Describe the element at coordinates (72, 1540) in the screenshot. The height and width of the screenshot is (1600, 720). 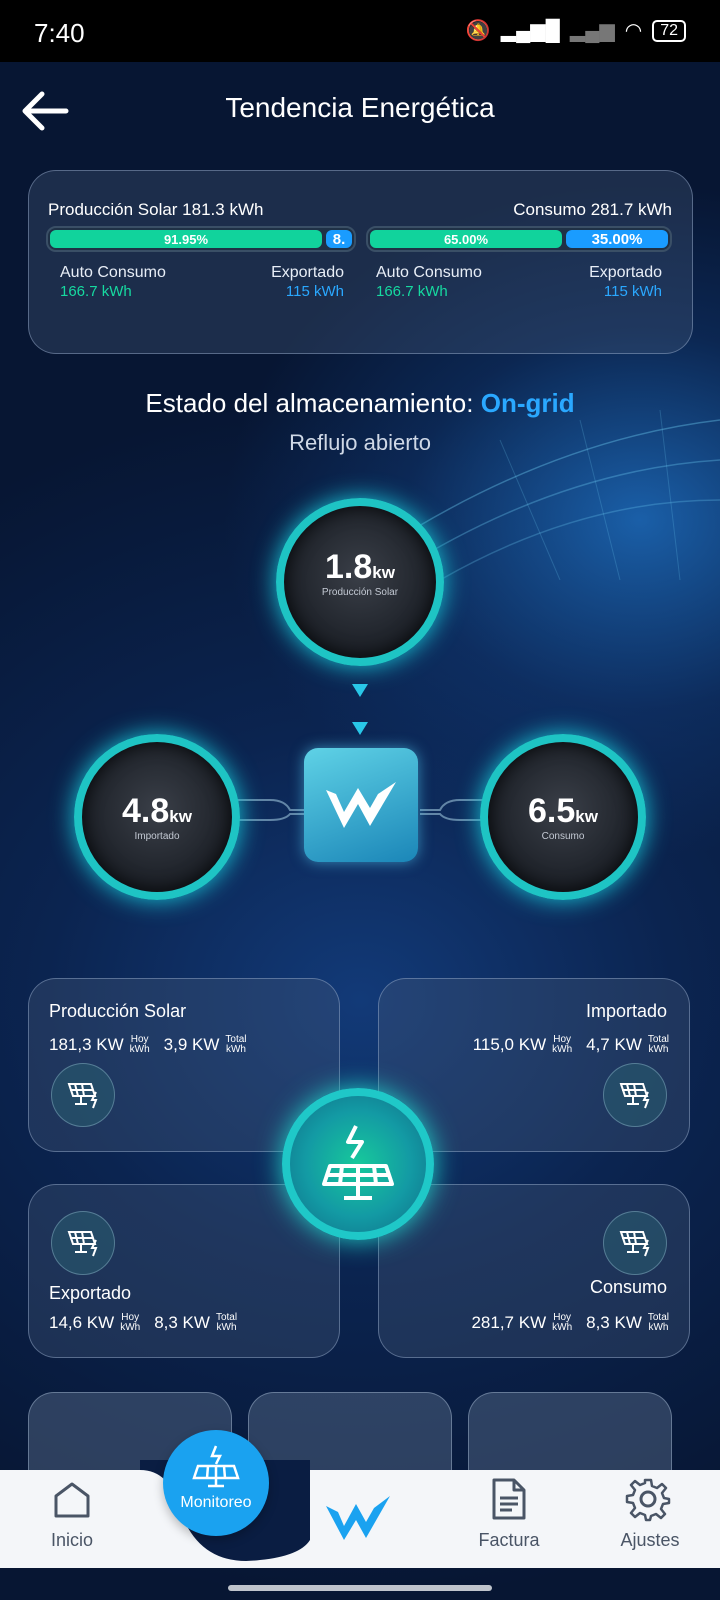
I see `nav-inicio-label: Inicio` at that location.